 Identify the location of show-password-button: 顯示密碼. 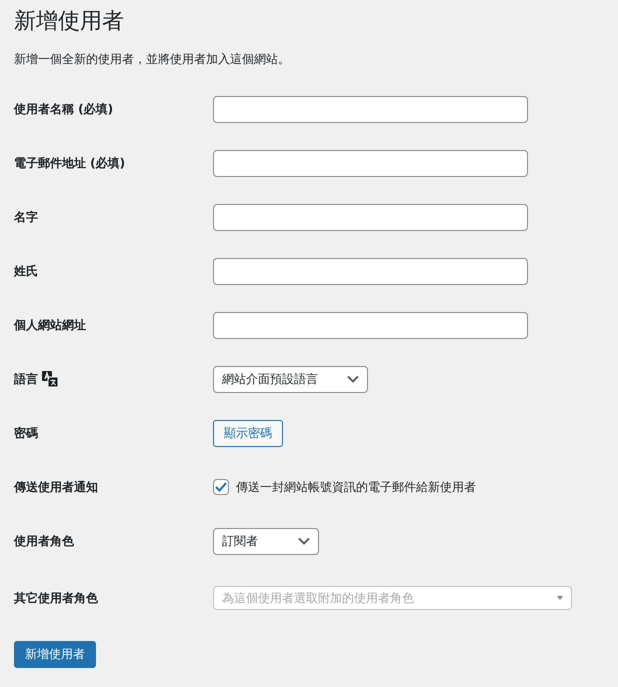
(248, 433).